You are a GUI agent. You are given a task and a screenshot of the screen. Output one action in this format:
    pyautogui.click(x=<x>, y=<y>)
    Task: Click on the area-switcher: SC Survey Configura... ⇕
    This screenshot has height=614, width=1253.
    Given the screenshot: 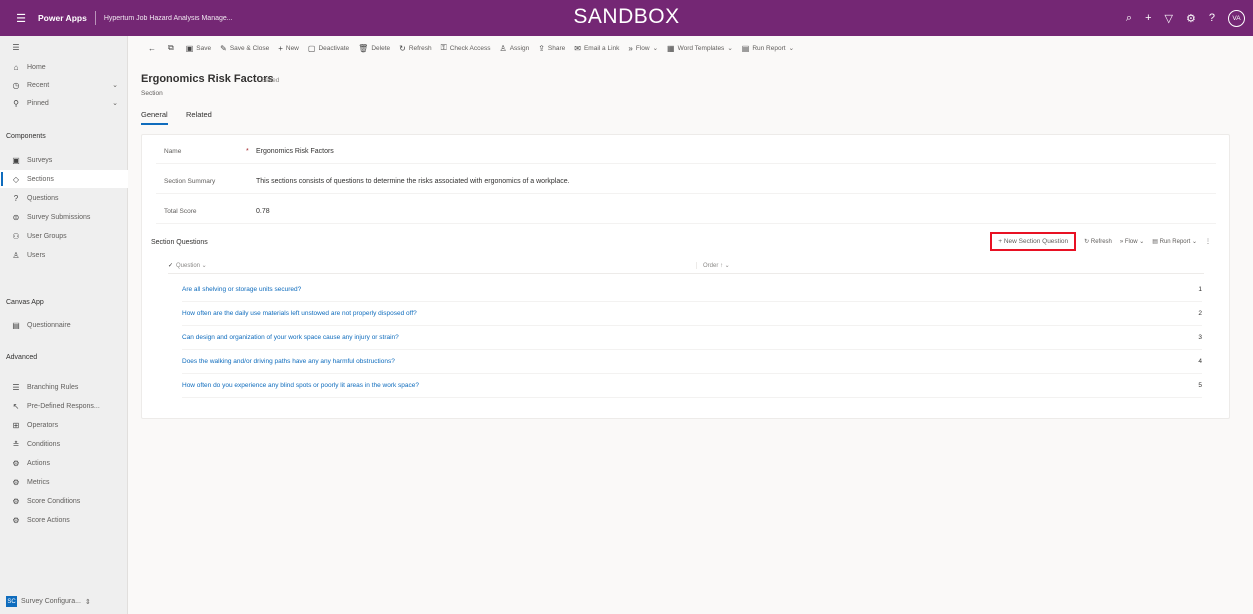 What is the action you would take?
    pyautogui.click(x=48, y=601)
    